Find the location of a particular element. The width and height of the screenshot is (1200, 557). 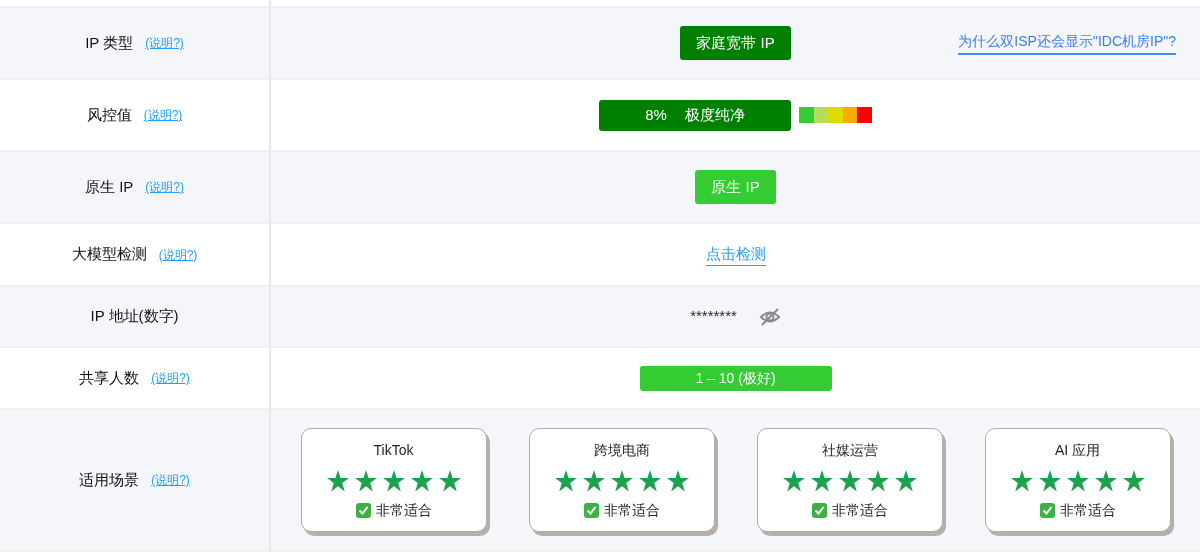

risk-level: 极度纯净 is located at coordinates (714, 114).